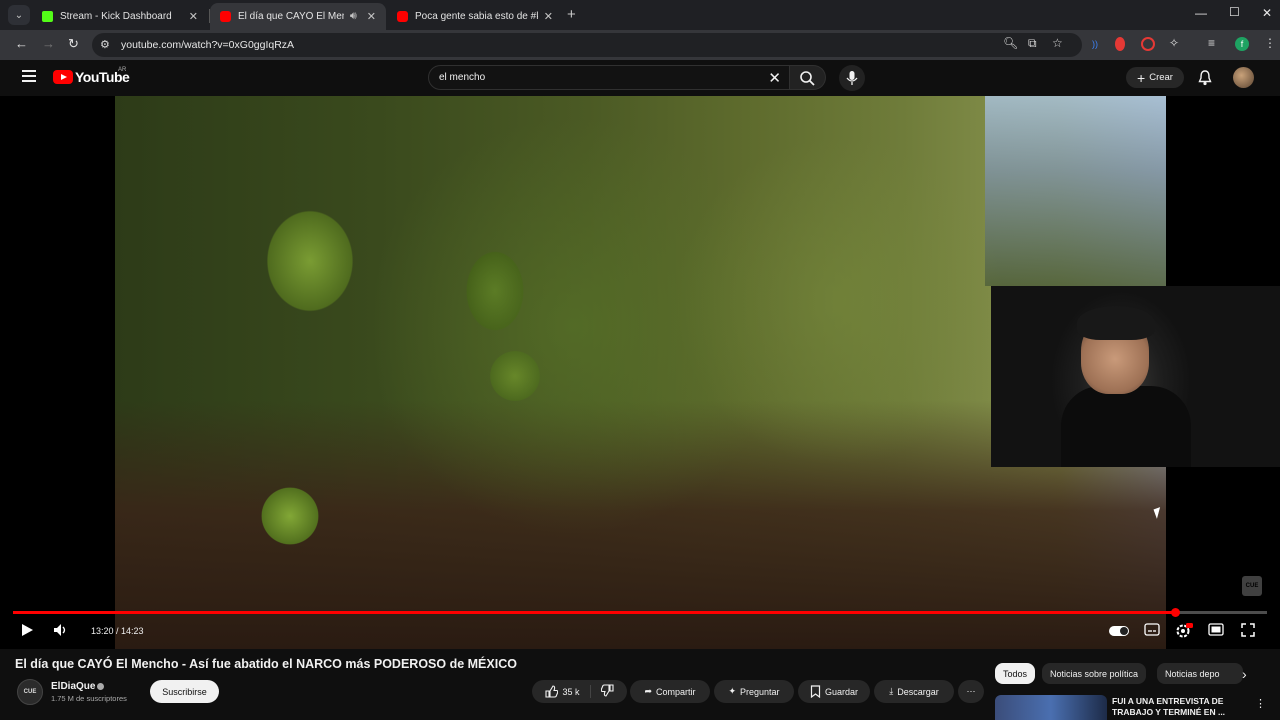 This screenshot has width=1280, height=720. I want to click on tab-title: Stream - Kick Dashboard, so click(116, 16).